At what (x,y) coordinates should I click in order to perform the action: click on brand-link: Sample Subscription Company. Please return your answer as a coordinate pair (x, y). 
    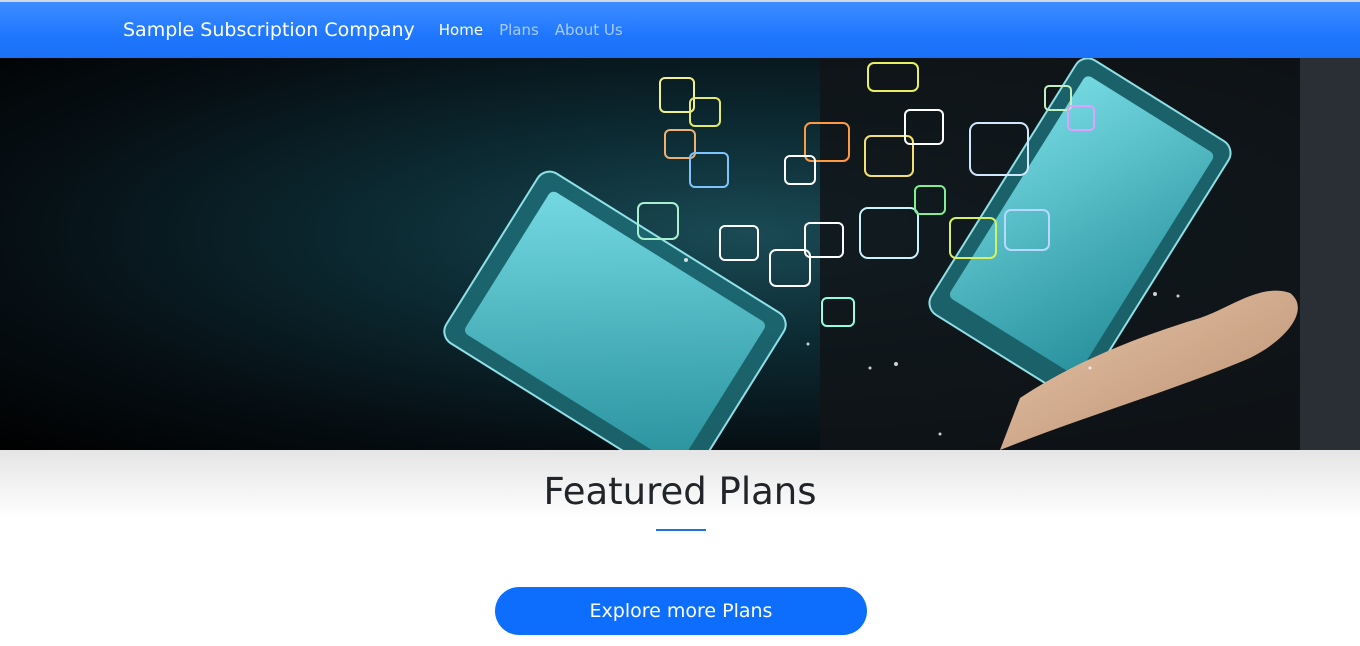
    Looking at the image, I should click on (269, 30).